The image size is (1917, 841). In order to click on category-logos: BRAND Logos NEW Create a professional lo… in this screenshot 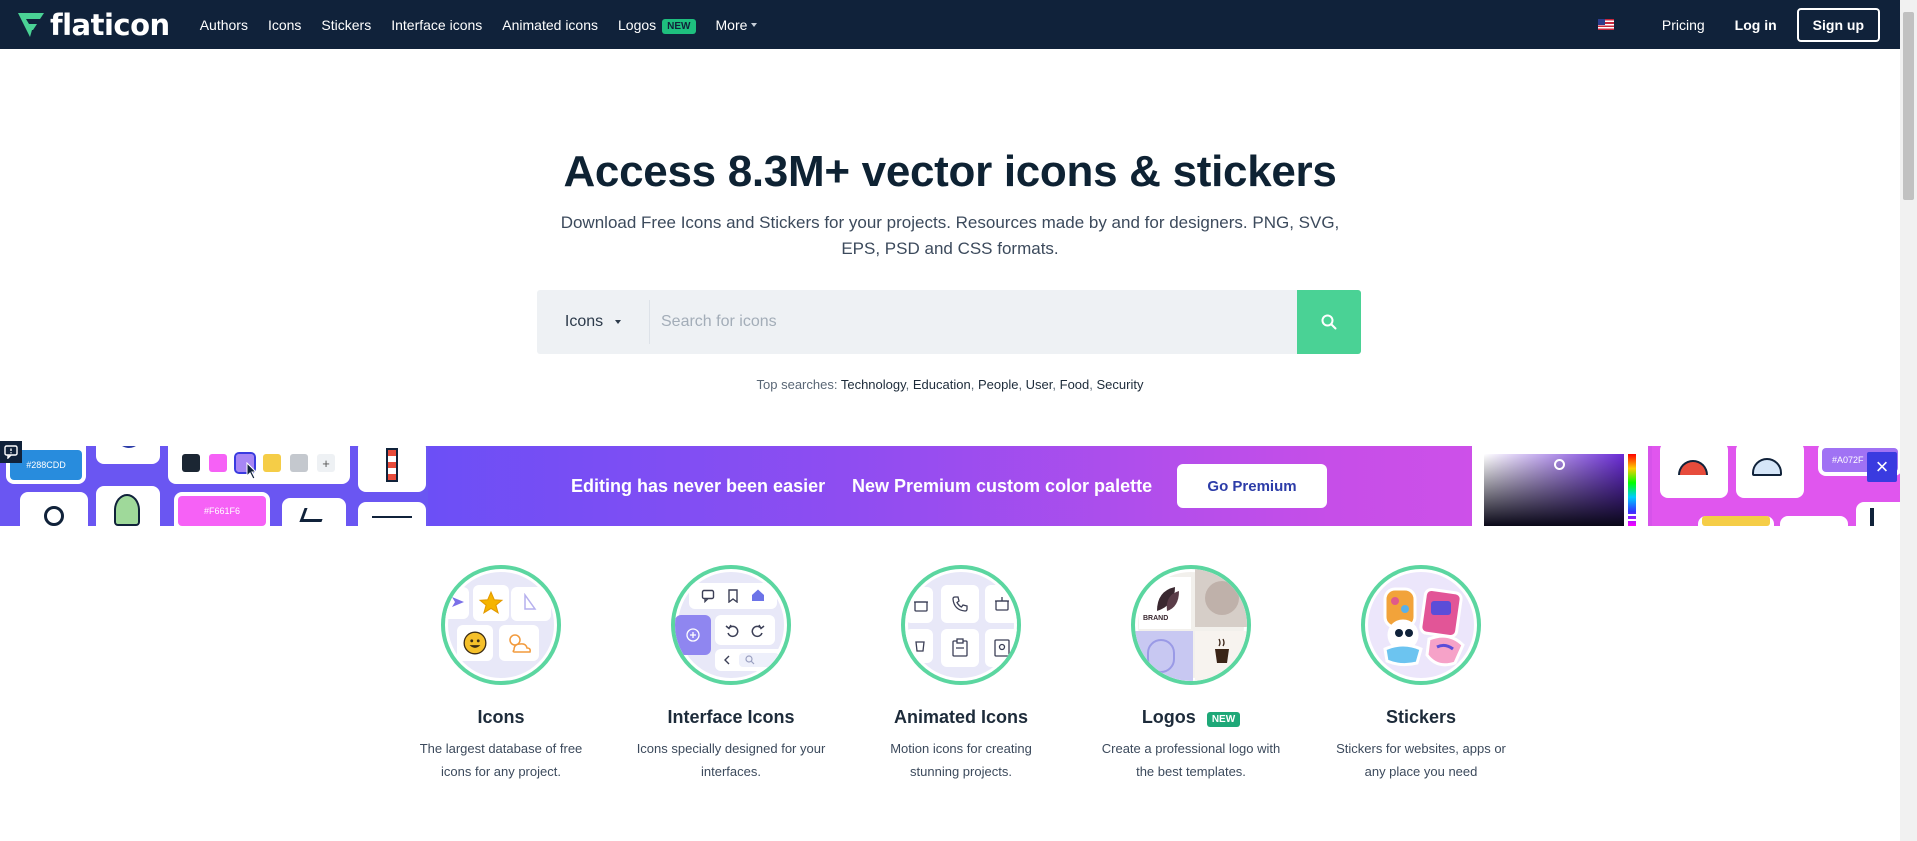, I will do `click(1191, 674)`.